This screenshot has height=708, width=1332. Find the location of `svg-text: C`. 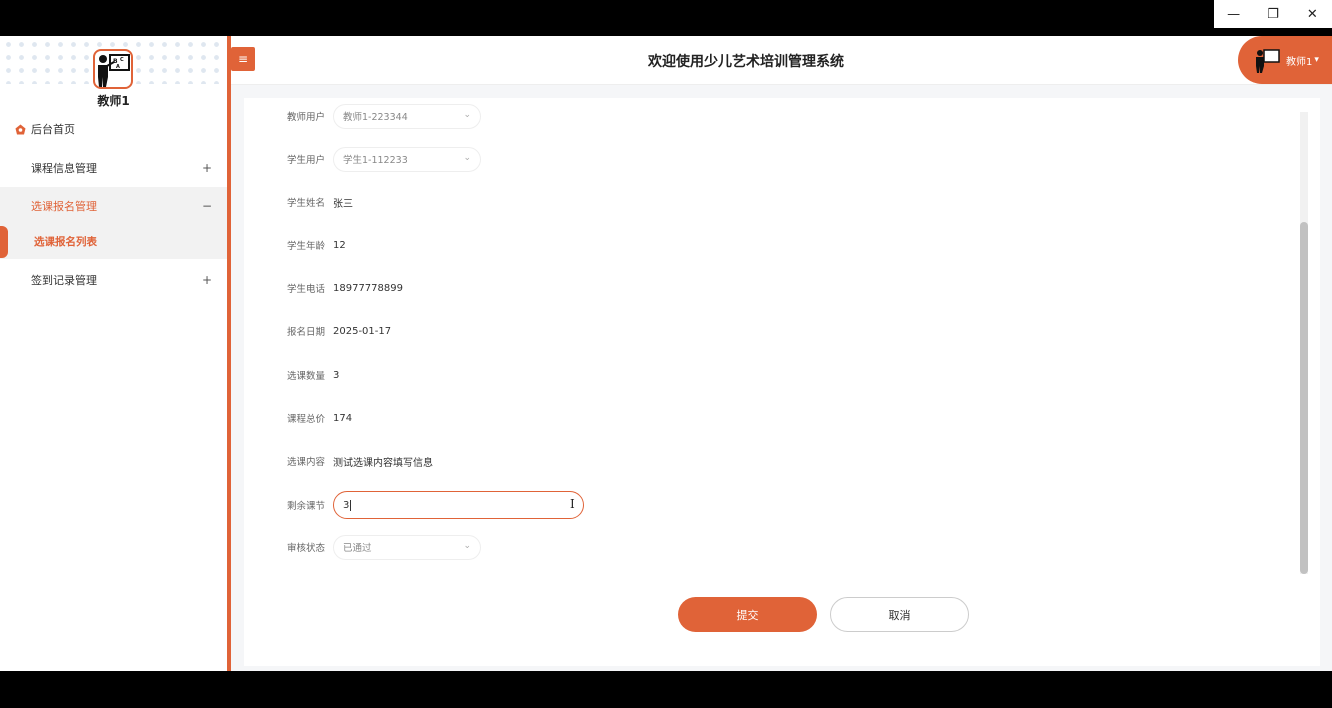

svg-text: C is located at coordinates (122, 60).